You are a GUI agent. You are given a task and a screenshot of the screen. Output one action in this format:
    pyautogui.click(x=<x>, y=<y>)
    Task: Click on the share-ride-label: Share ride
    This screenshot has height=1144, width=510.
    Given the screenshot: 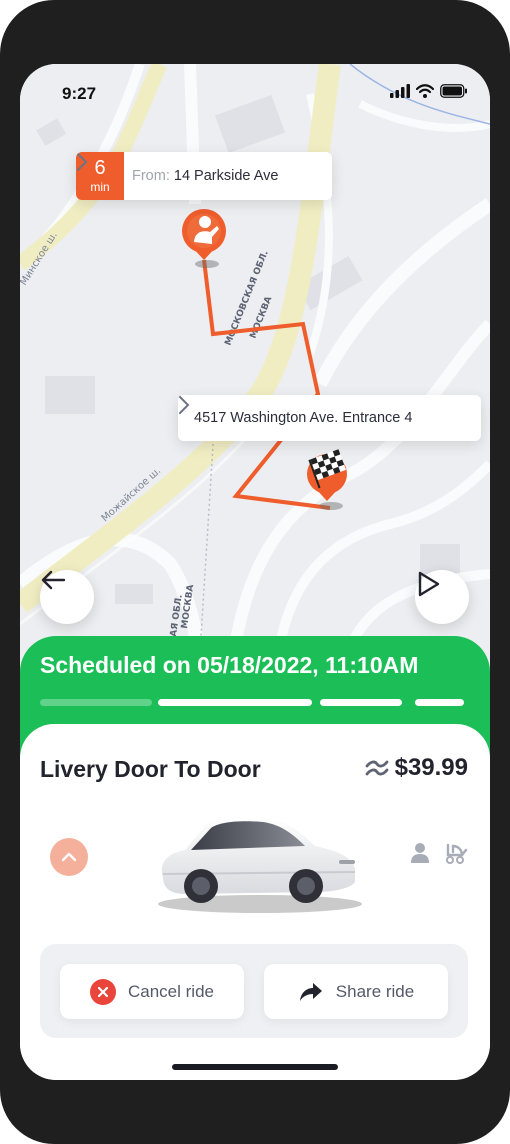 What is the action you would take?
    pyautogui.click(x=375, y=991)
    